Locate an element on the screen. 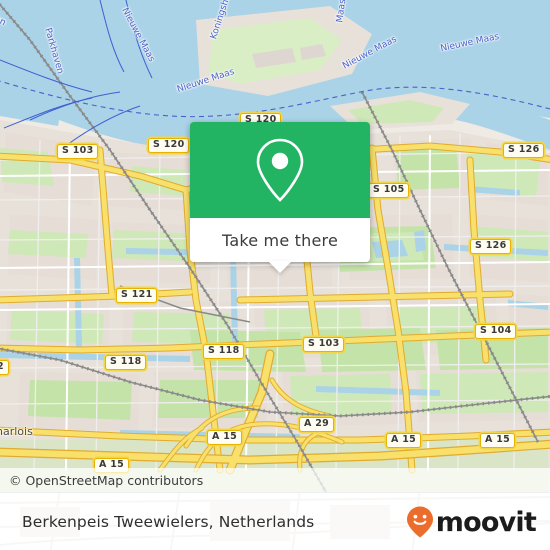 This screenshot has width=550, height=550. page-title: Berkenpeis Tweewielers, Netherlands is located at coordinates (168, 522).